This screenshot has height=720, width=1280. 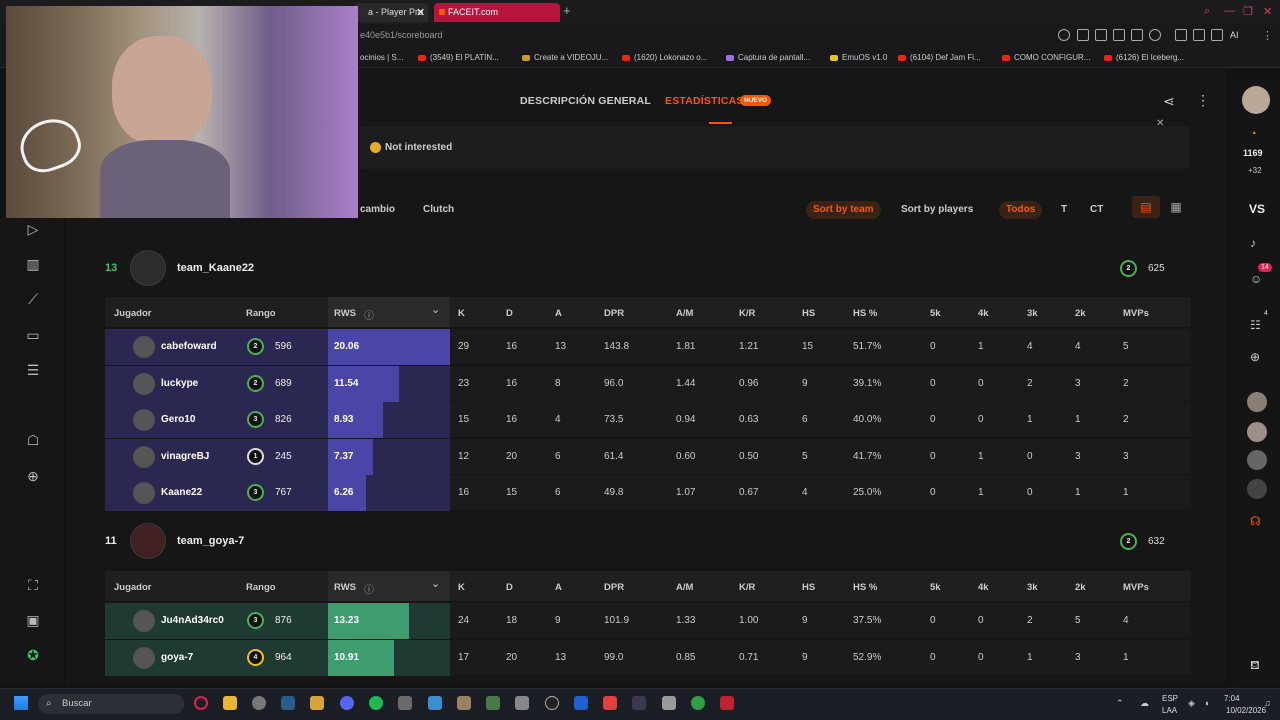 What do you see at coordinates (401, 35) in the screenshot?
I see `url-field: e40e5b1/scoreboard` at bounding box center [401, 35].